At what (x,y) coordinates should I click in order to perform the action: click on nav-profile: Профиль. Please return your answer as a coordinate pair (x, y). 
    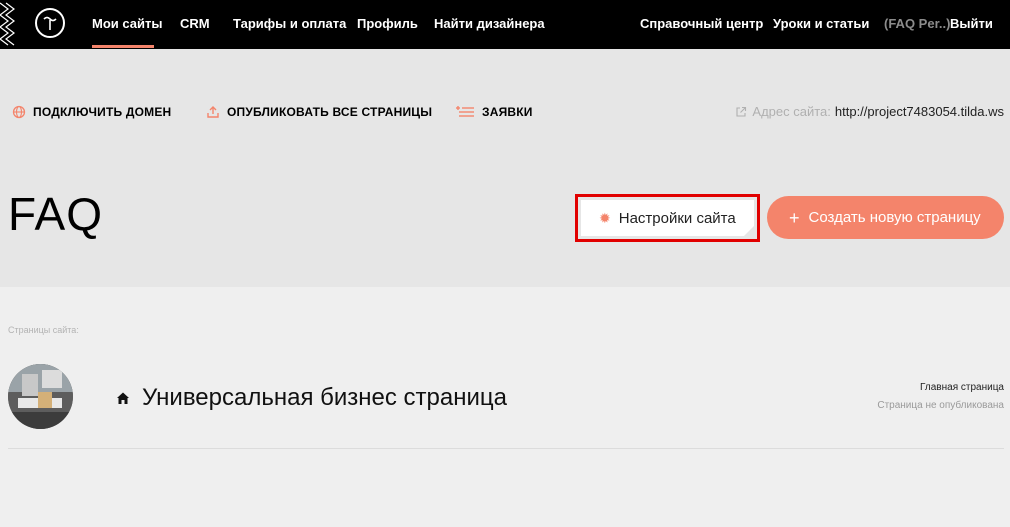
    Looking at the image, I should click on (387, 23).